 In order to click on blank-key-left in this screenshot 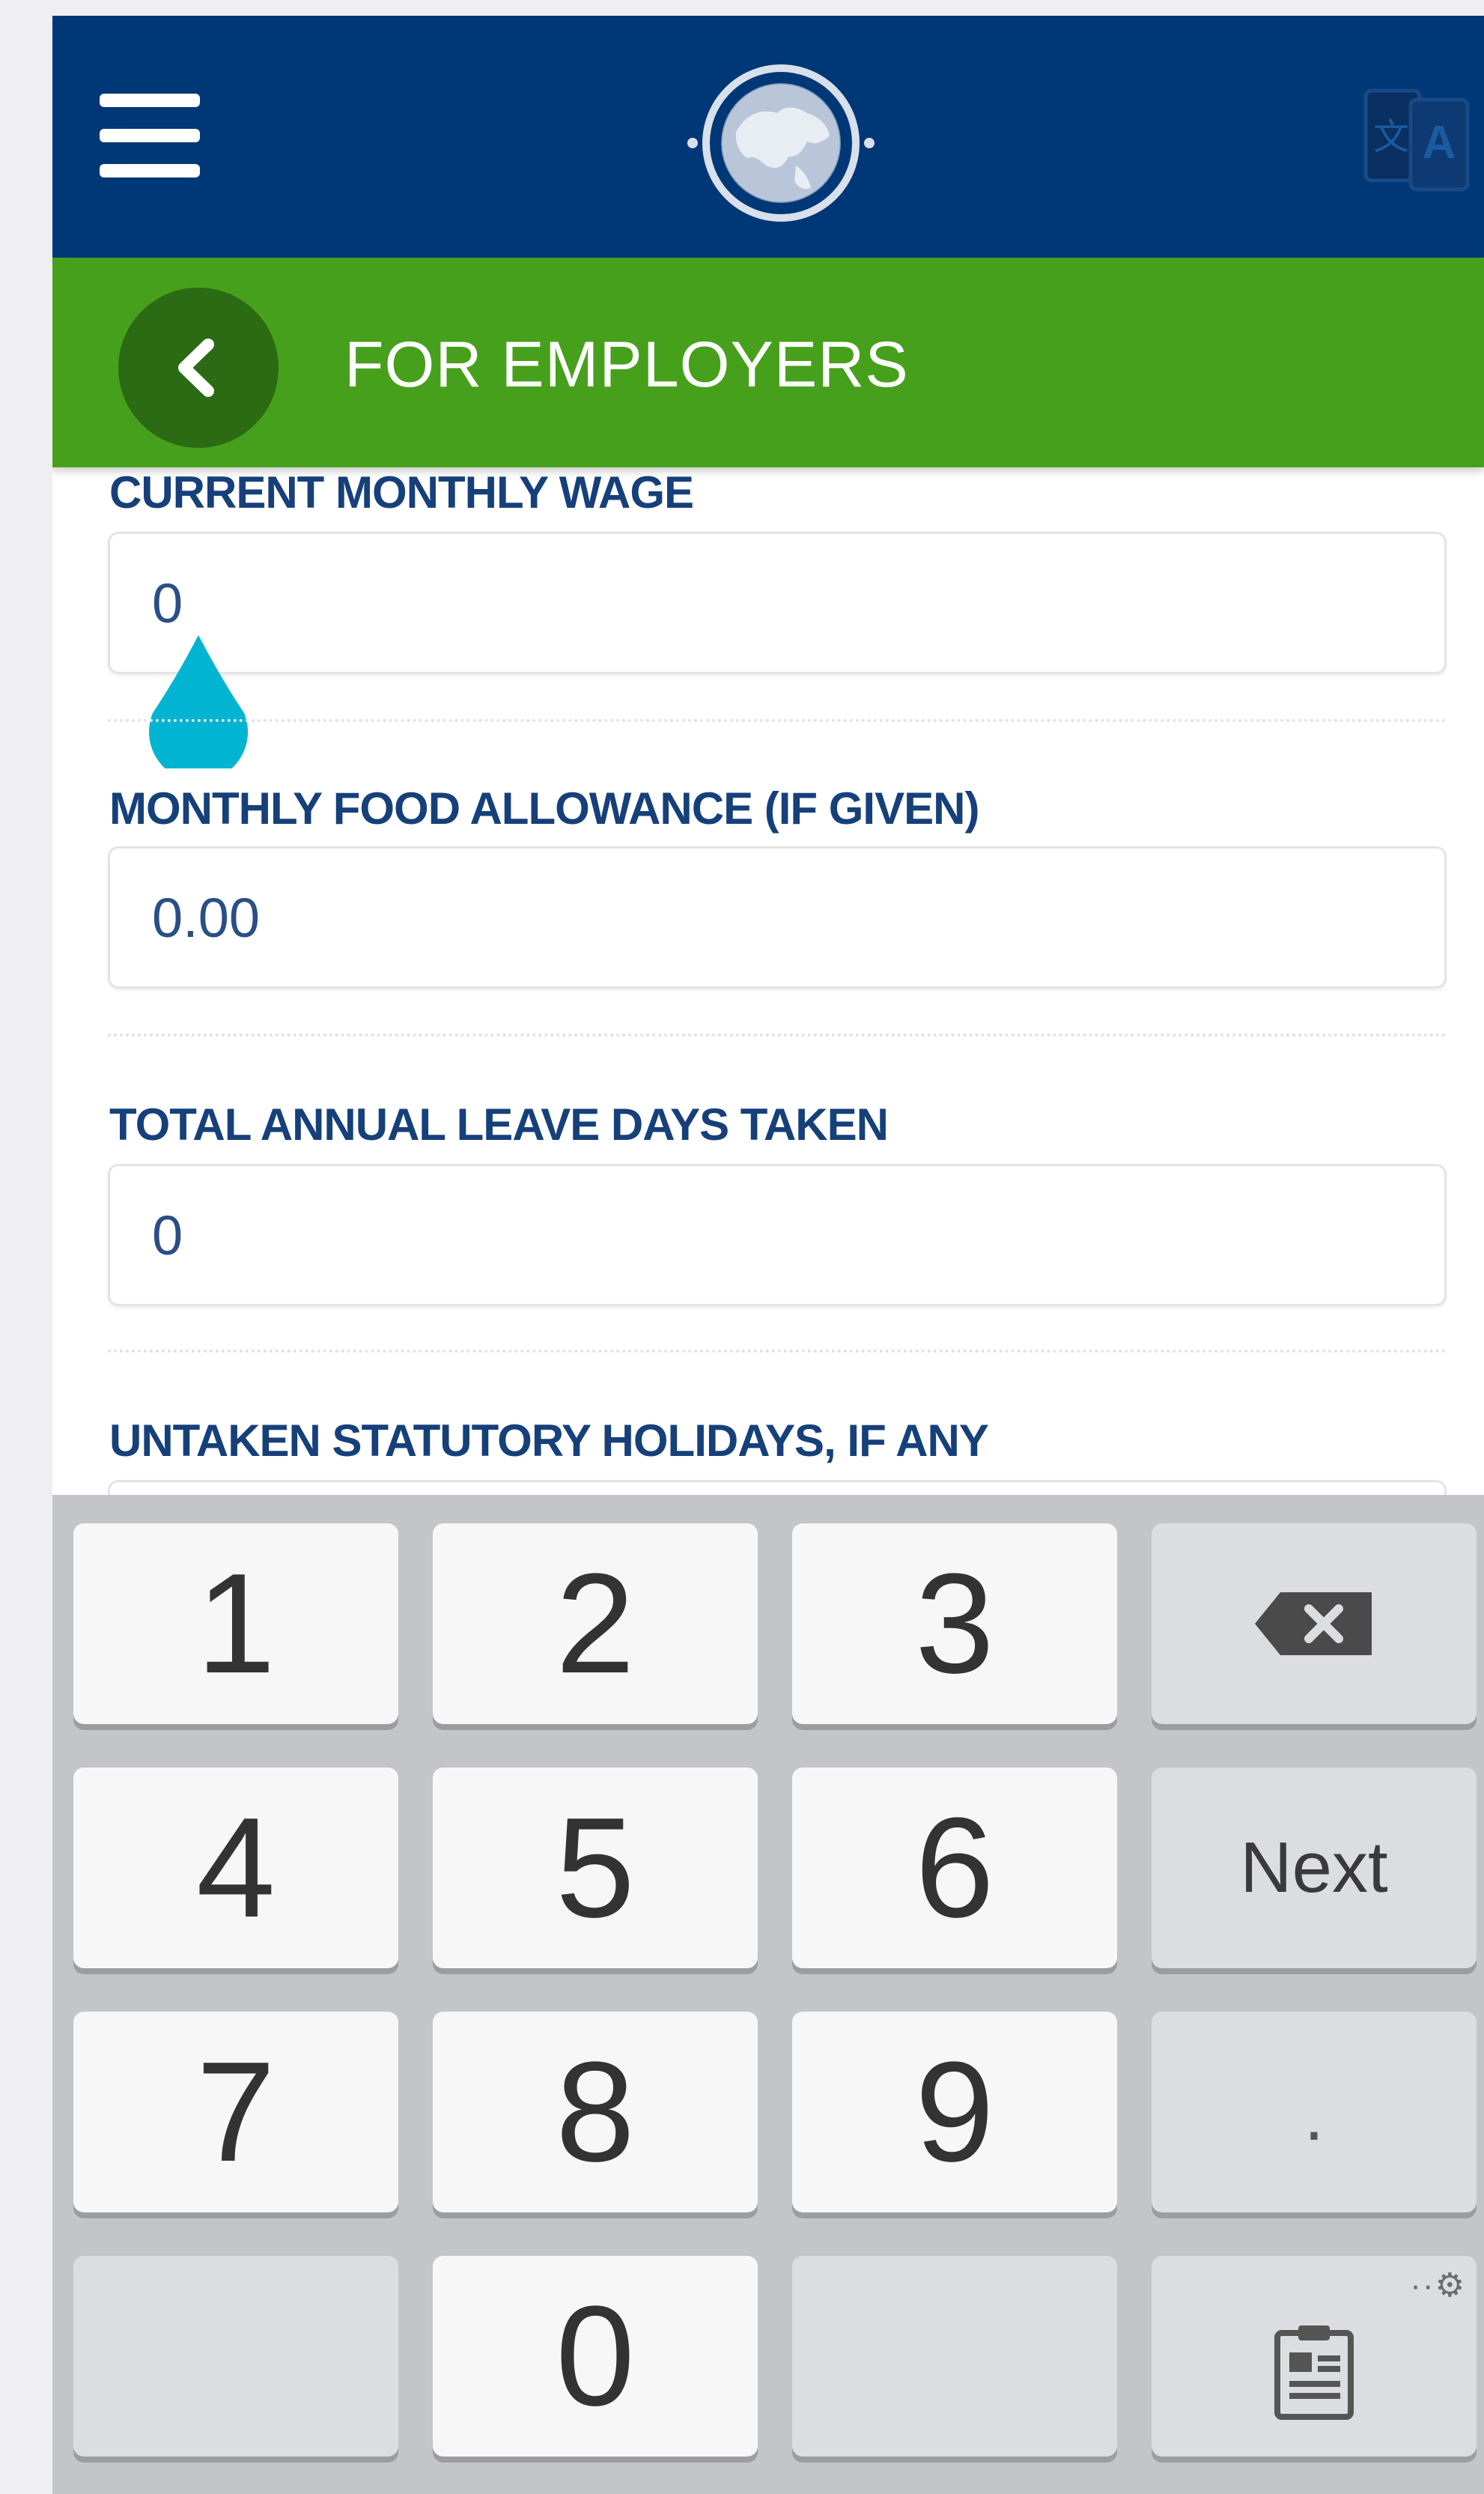, I will do `click(235, 2356)`.